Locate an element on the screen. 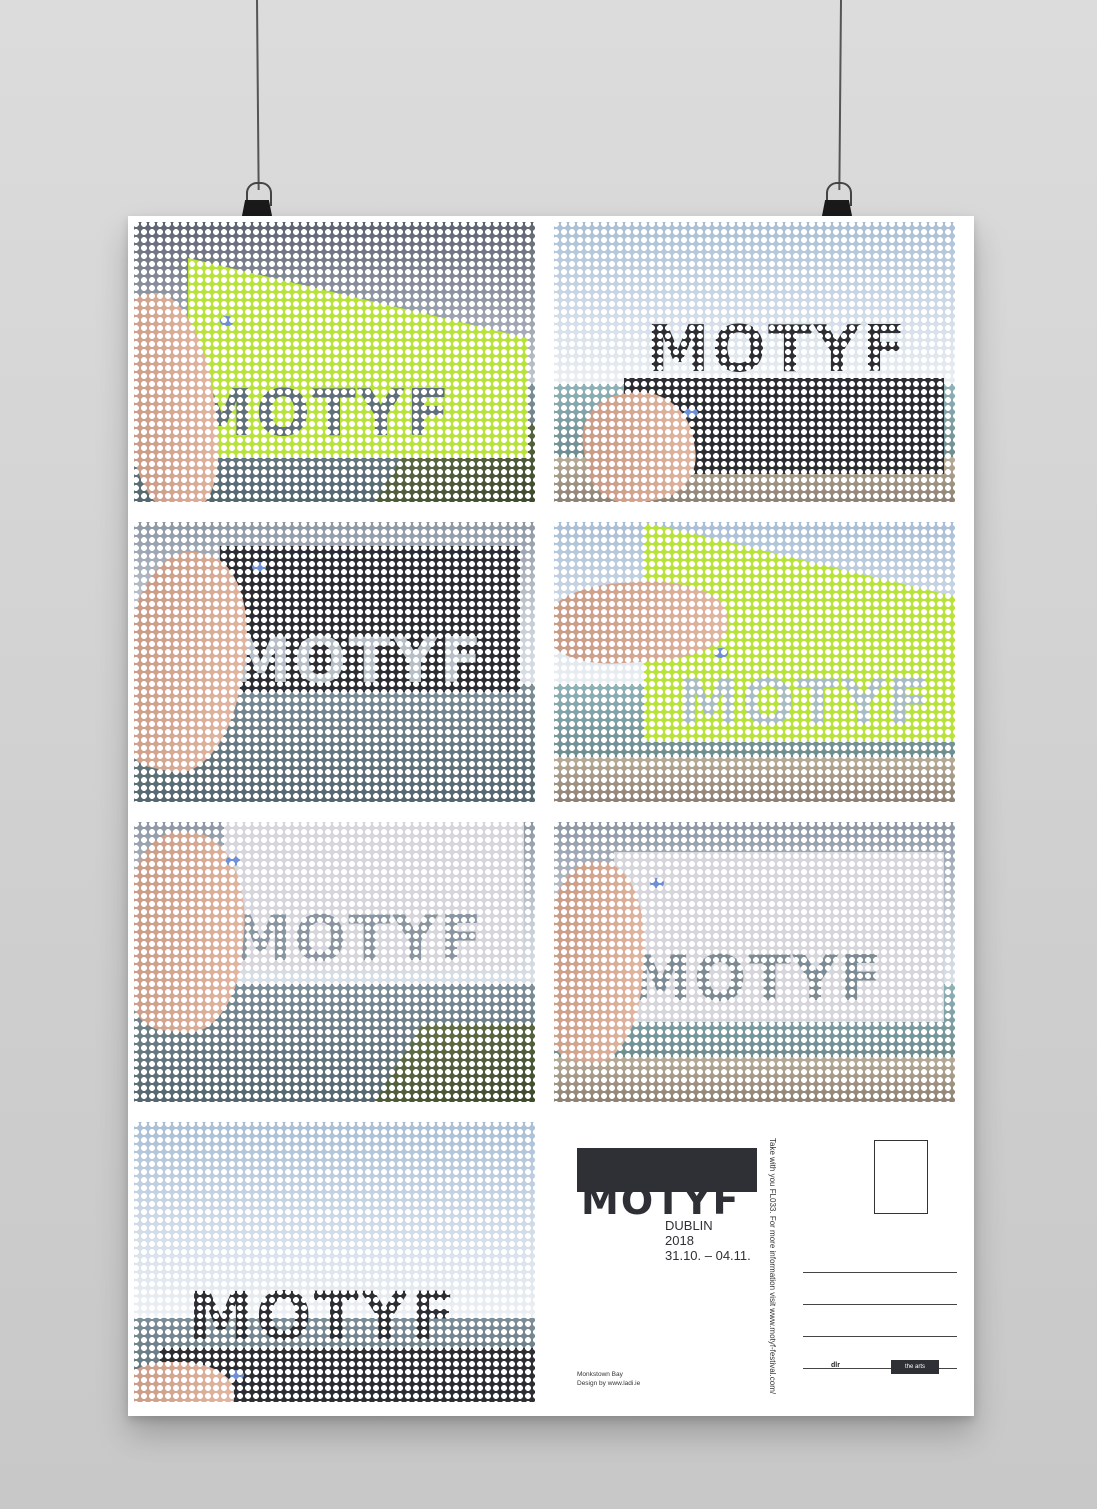  stamp-box is located at coordinates (901, 1177).